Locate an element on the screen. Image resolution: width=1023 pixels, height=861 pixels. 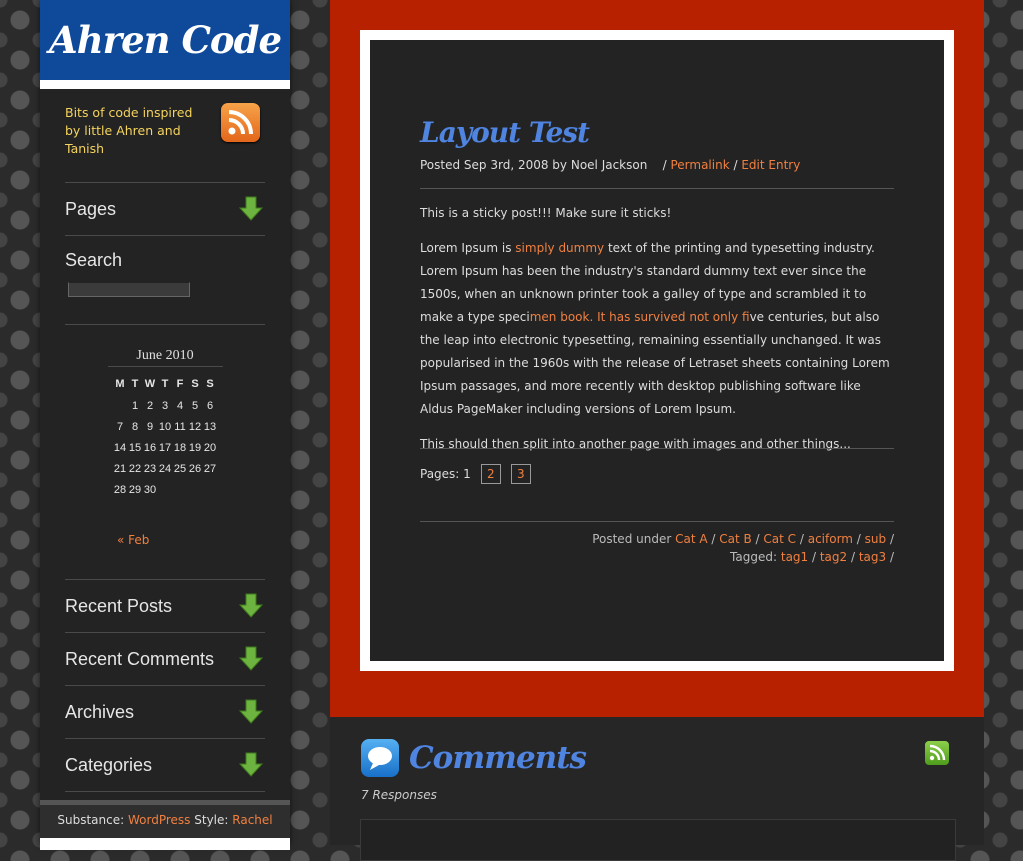
category-link: Cat B is located at coordinates (735, 539).